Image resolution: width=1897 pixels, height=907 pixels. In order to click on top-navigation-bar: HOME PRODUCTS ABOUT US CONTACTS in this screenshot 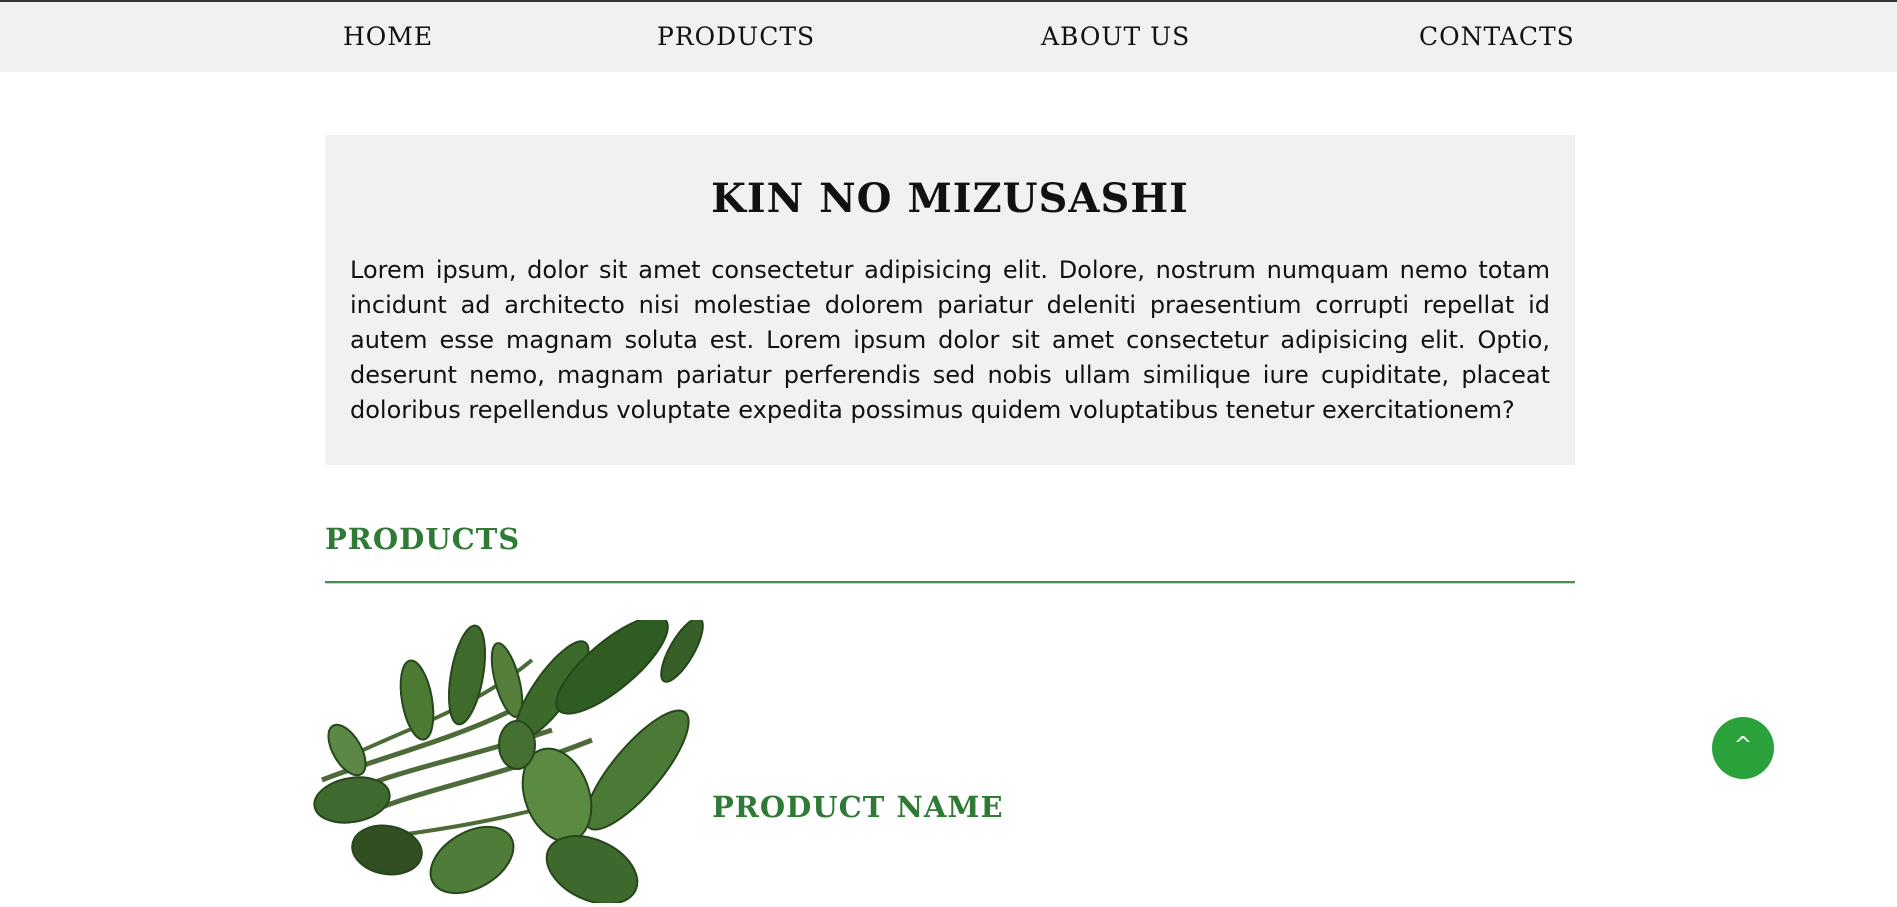, I will do `click(948, 36)`.